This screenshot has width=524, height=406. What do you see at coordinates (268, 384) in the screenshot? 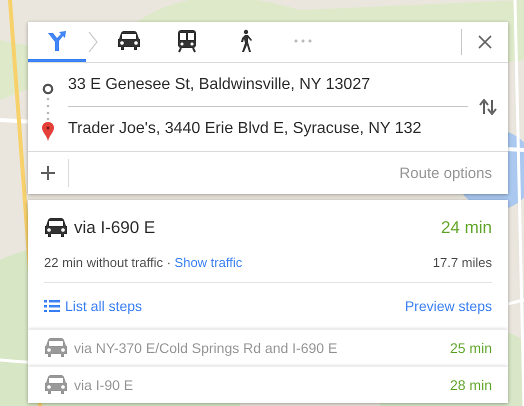
I see `alternate-route: via I-90 E 28 min` at bounding box center [268, 384].